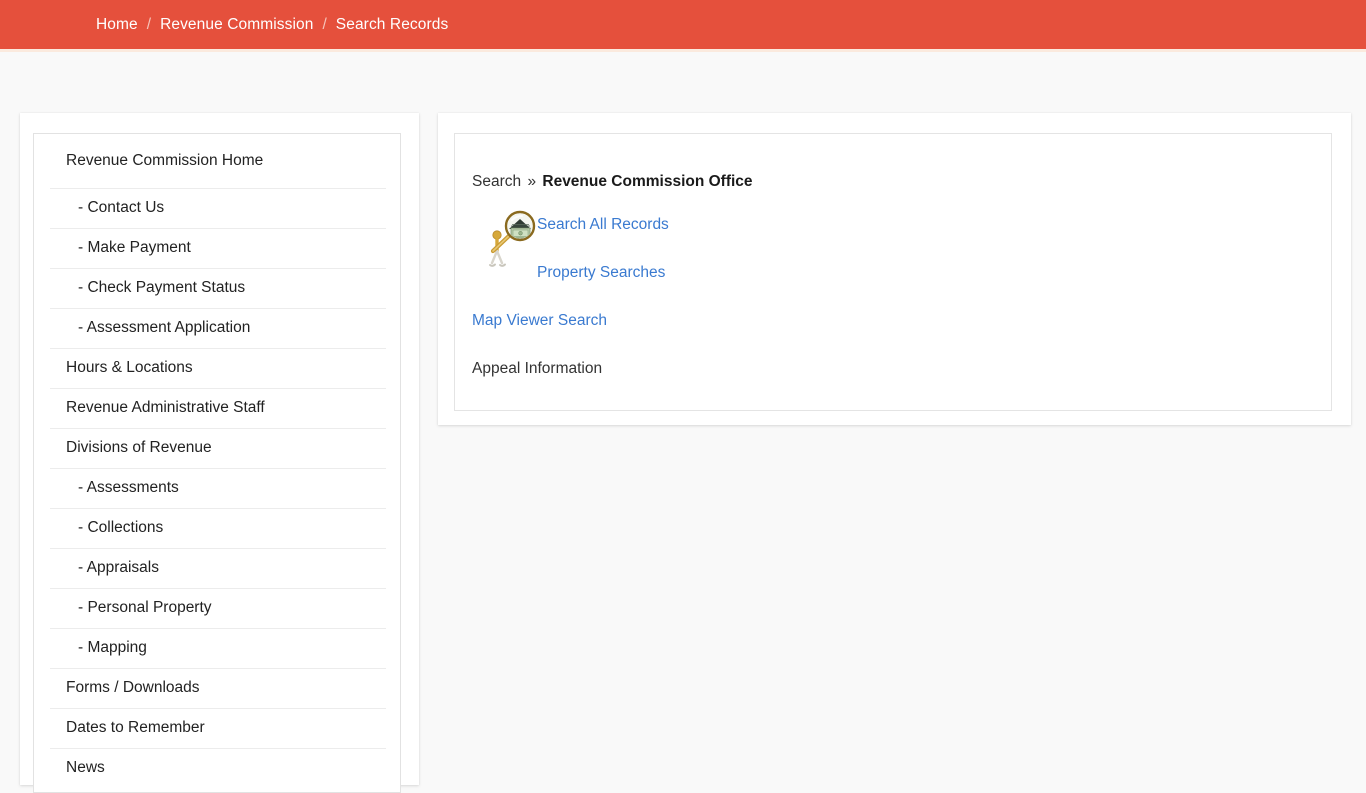 The image size is (1366, 793). What do you see at coordinates (139, 447) in the screenshot?
I see `sidebar-item-label: Divisions of Revenue` at bounding box center [139, 447].